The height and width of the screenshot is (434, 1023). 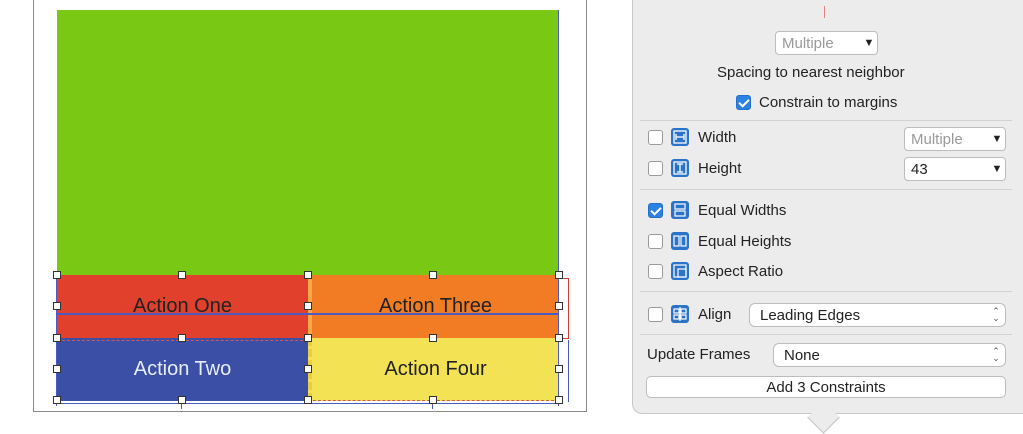 I want to click on constraint-guide-right, so click(x=558, y=208).